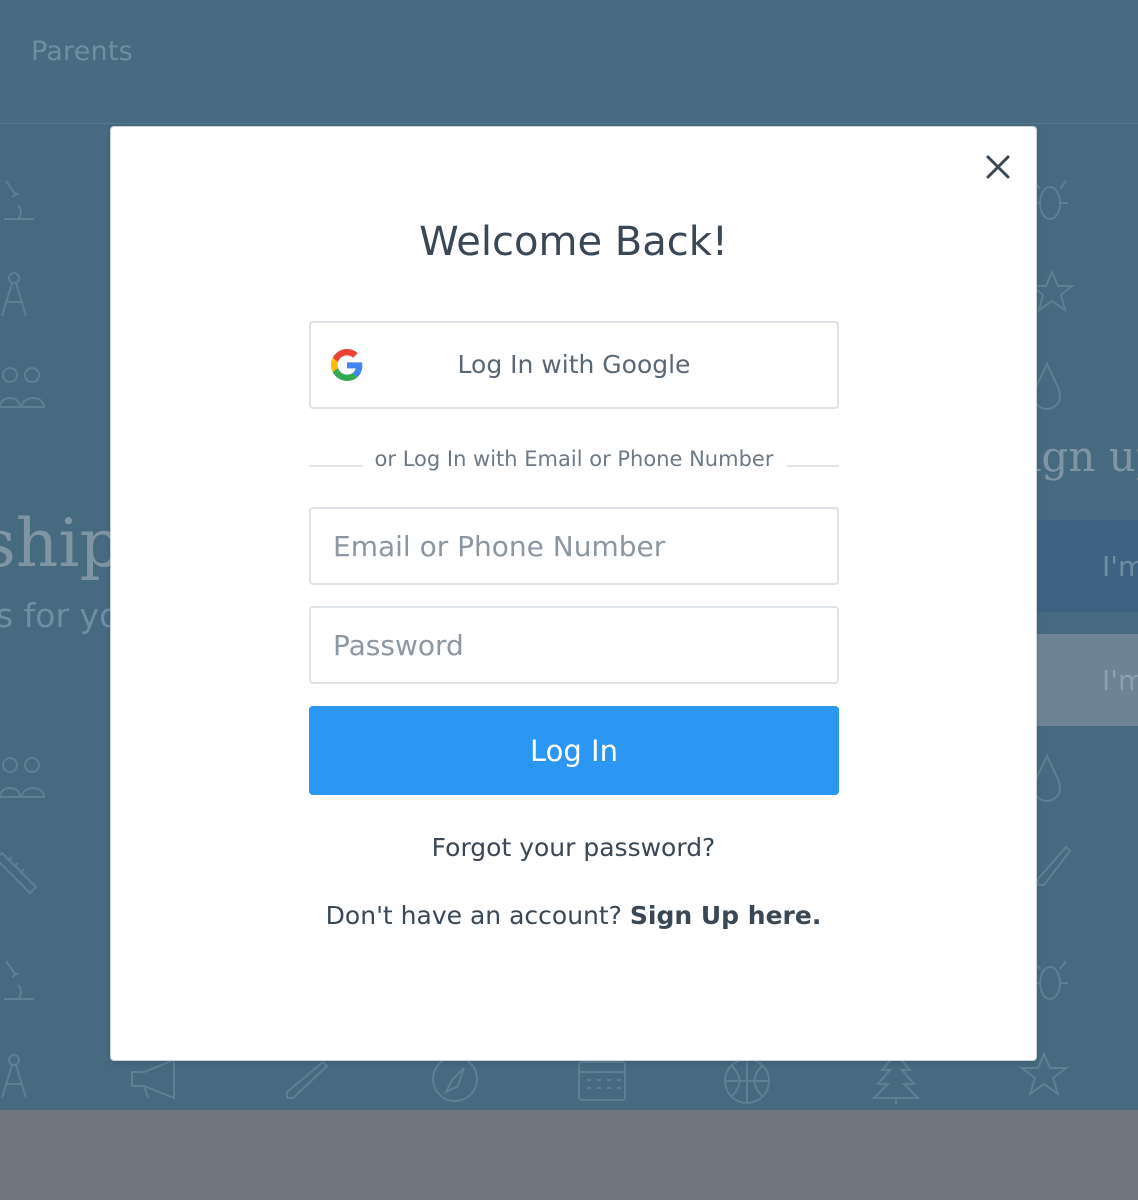 Image resolution: width=1138 pixels, height=1200 pixels. Describe the element at coordinates (747, 1081) in the screenshot. I see `basketball-doodle-icon` at that location.